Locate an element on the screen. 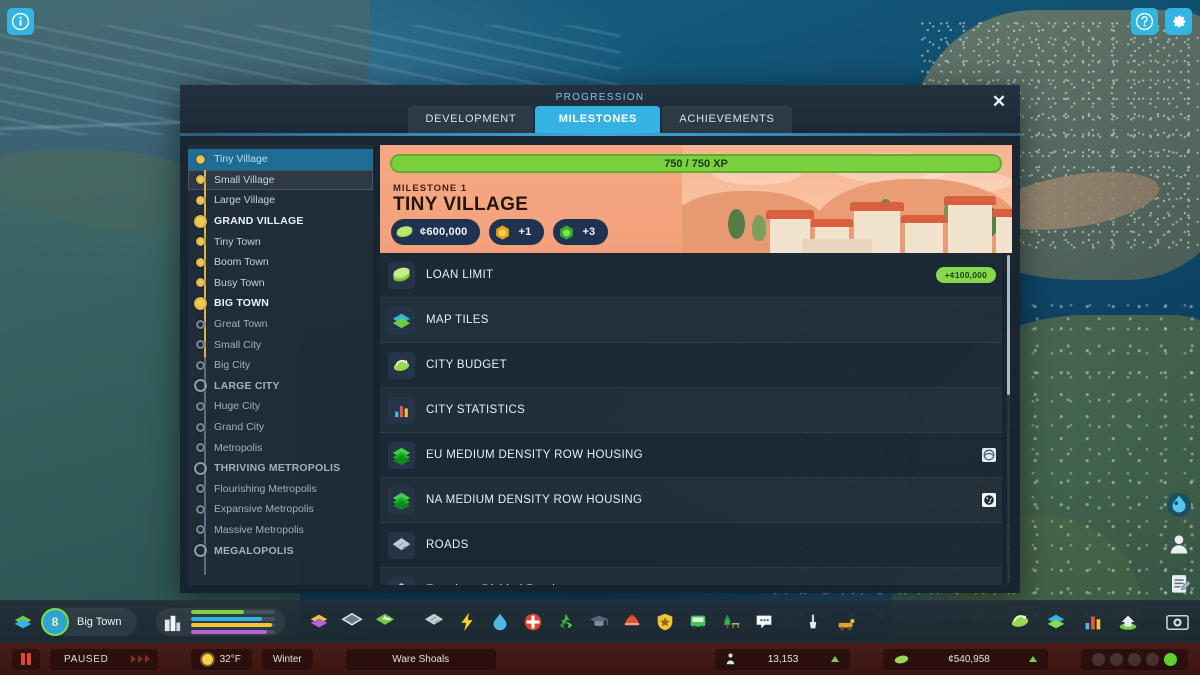 The height and width of the screenshot is (675, 1200). milestone-row: Expansive Metropolis is located at coordinates (280, 509).